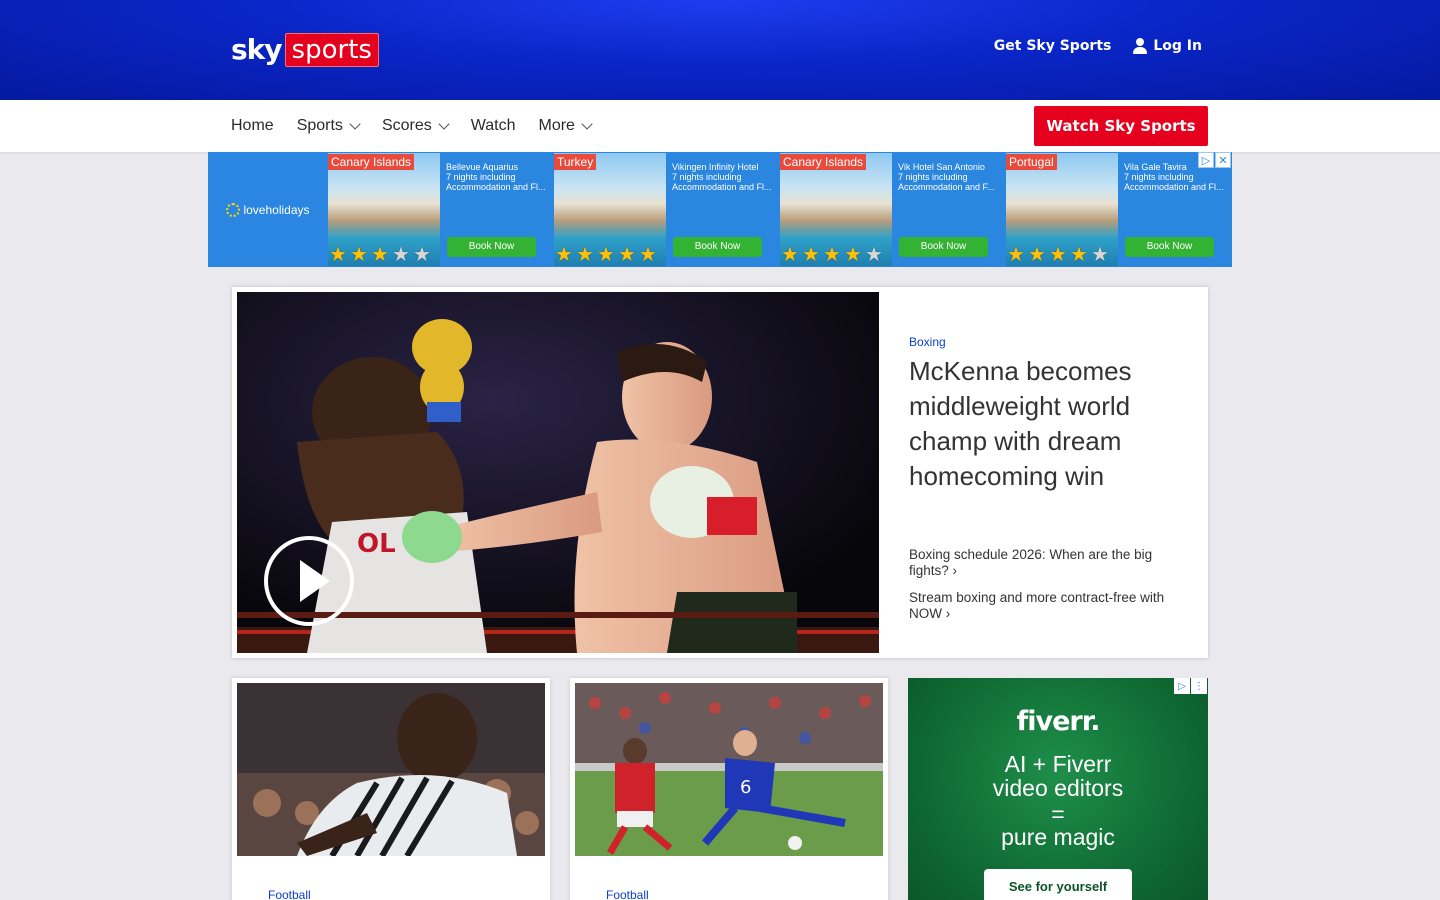  What do you see at coordinates (1058, 884) in the screenshot?
I see `see-for-yourself-button: See for yourself` at bounding box center [1058, 884].